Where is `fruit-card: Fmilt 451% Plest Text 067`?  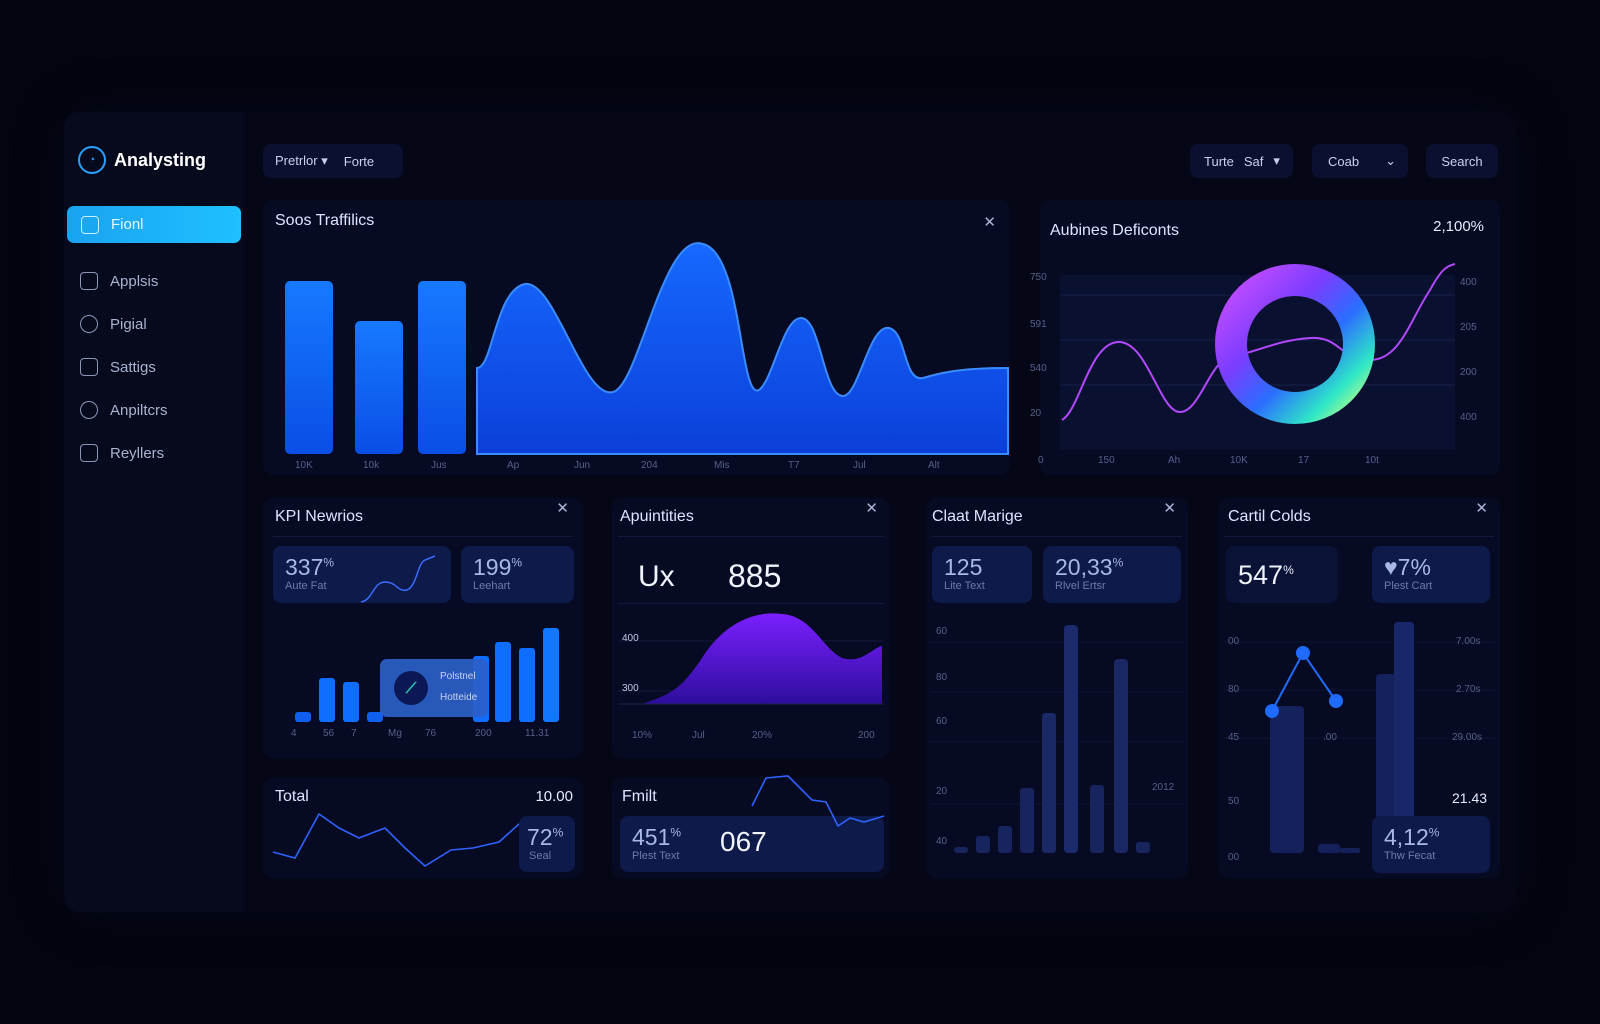
fruit-card: Fmilt 451% Plest Text 067 is located at coordinates (751, 826).